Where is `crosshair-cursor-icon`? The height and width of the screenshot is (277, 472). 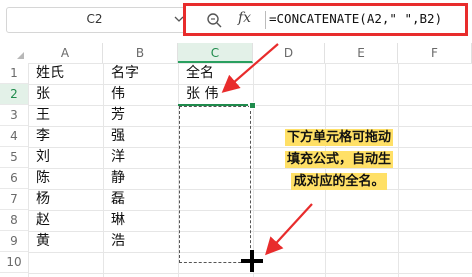 crosshair-cursor-icon is located at coordinates (252, 261).